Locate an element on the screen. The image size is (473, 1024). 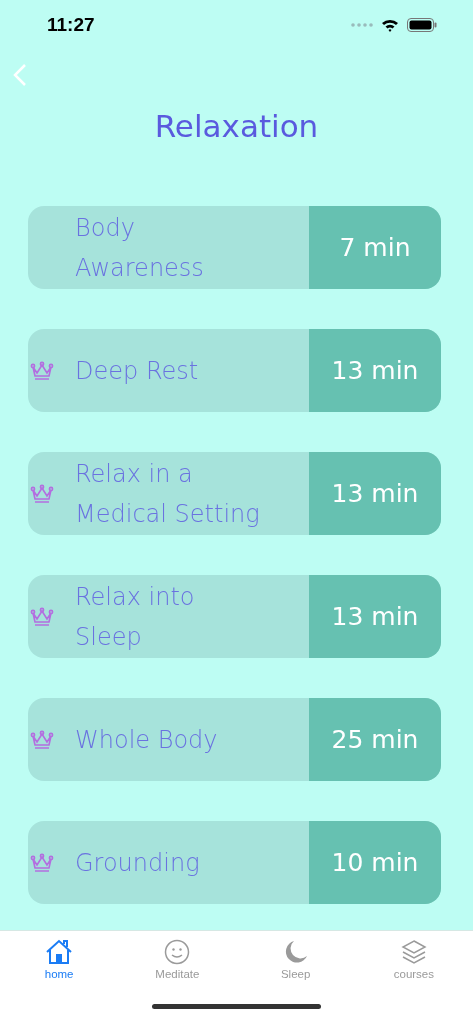
session-card: Relax in a Medical Setting 13 min is located at coordinates (234, 493).